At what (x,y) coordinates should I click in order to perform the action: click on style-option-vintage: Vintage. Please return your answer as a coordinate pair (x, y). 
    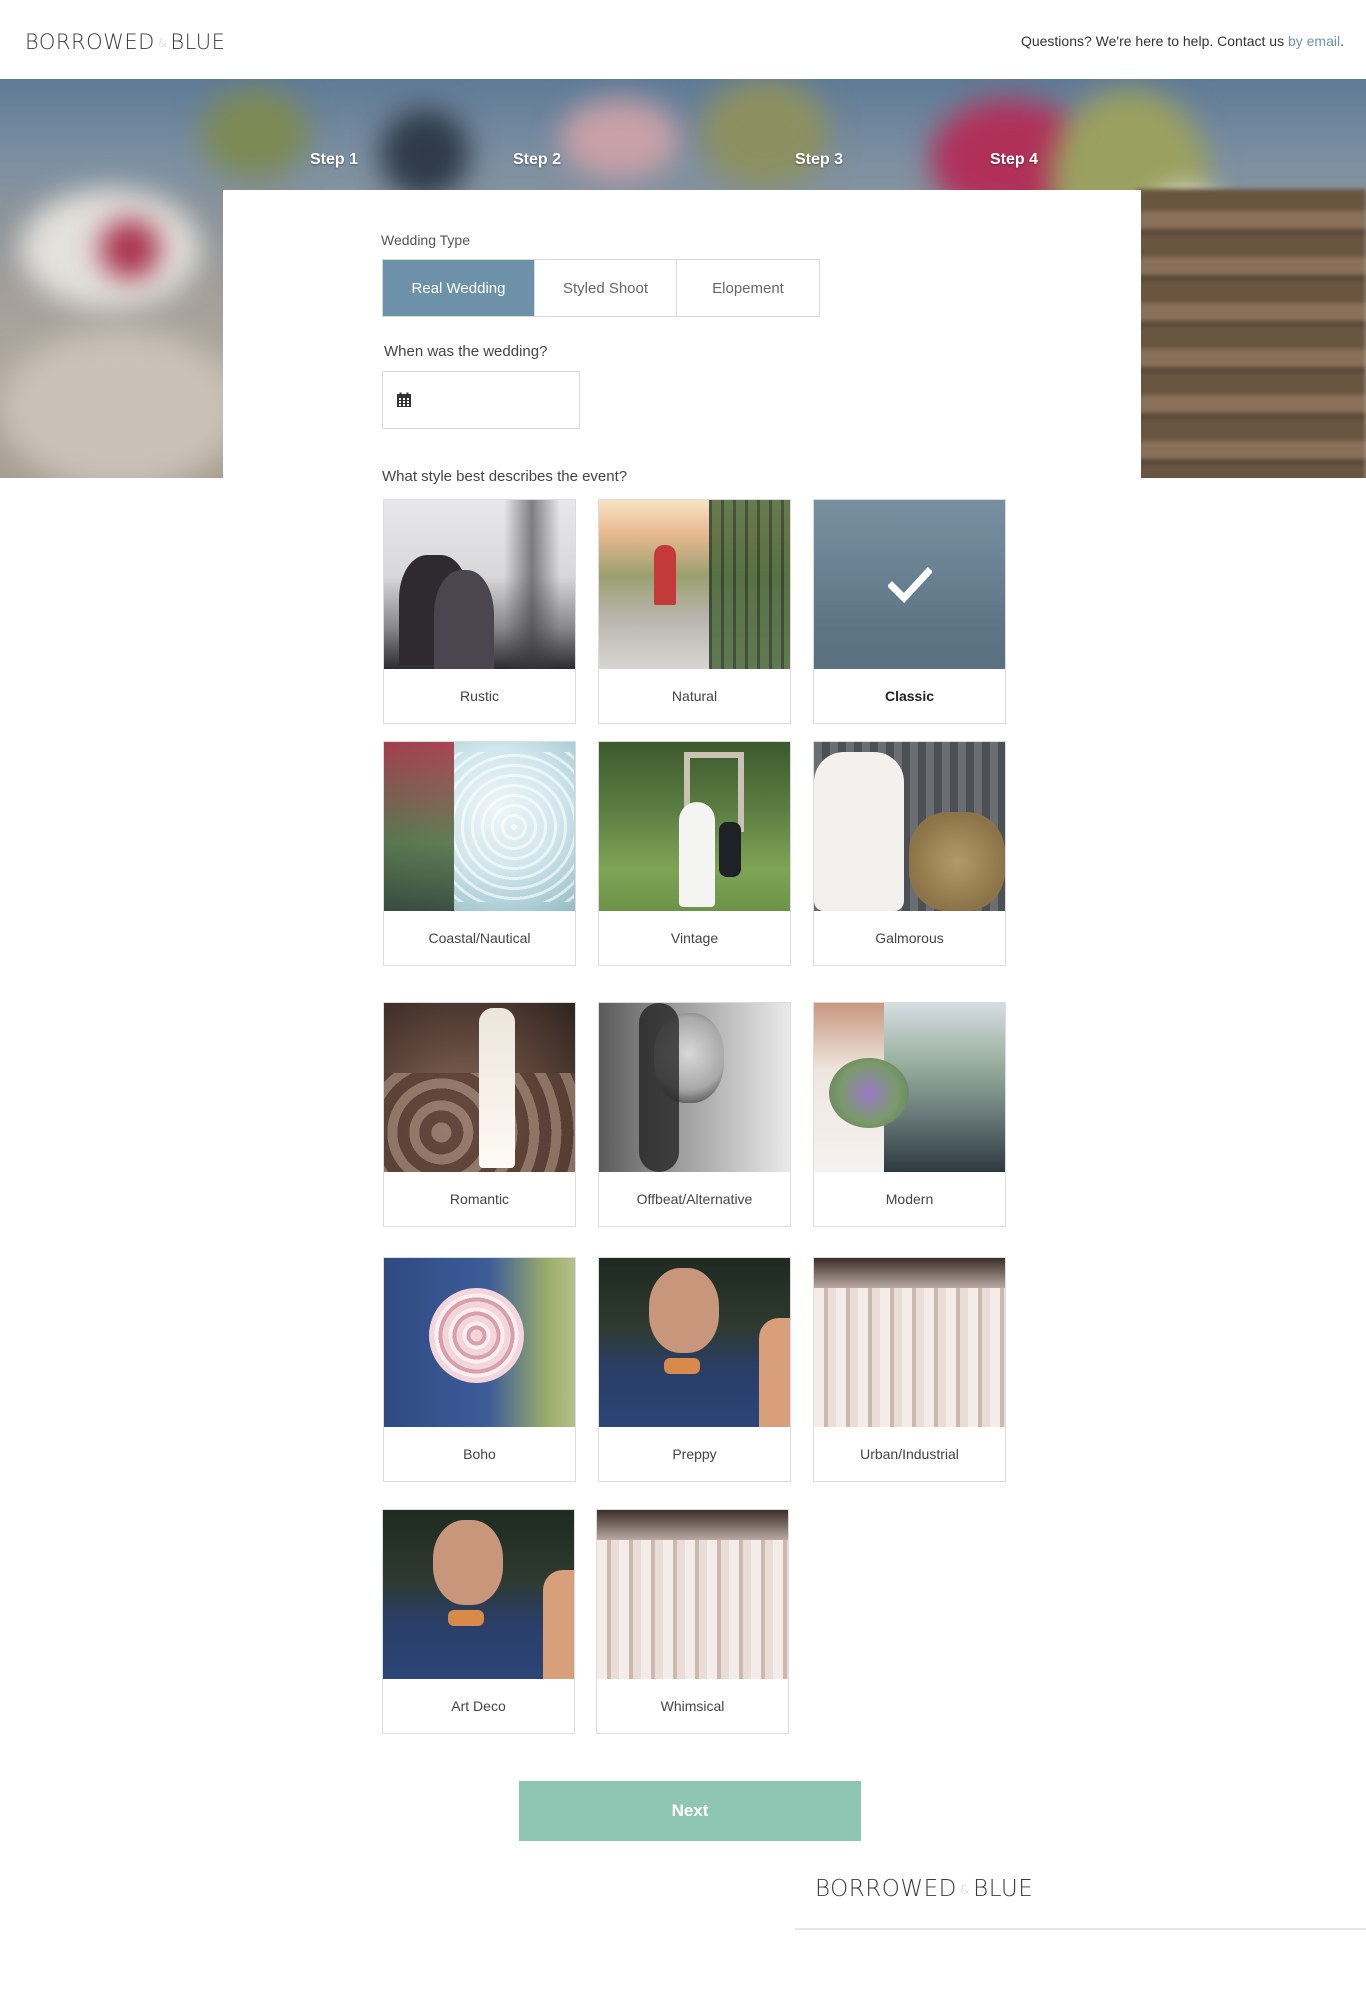
    Looking at the image, I should click on (694, 853).